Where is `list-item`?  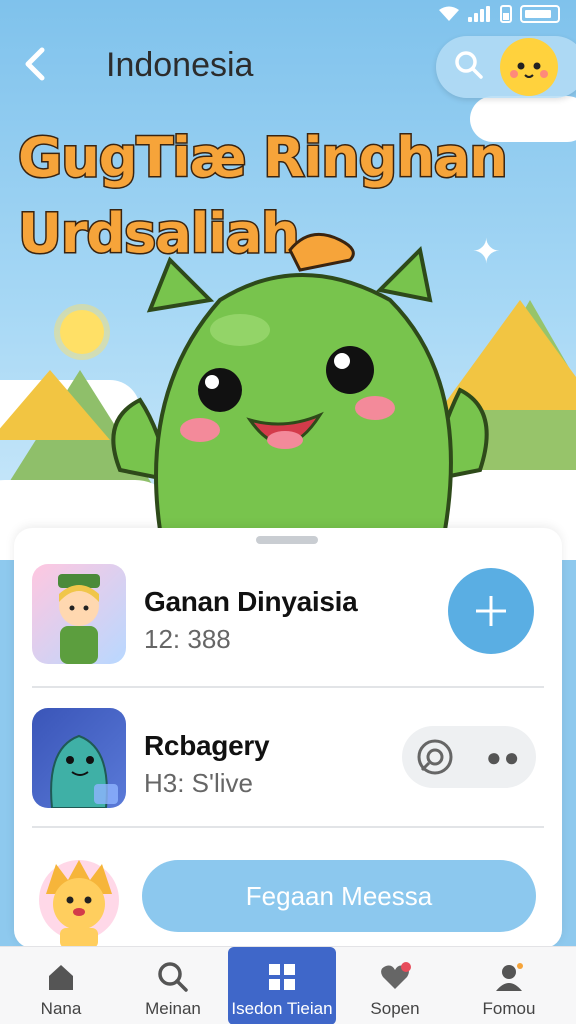 list-item is located at coordinates (79, 899).